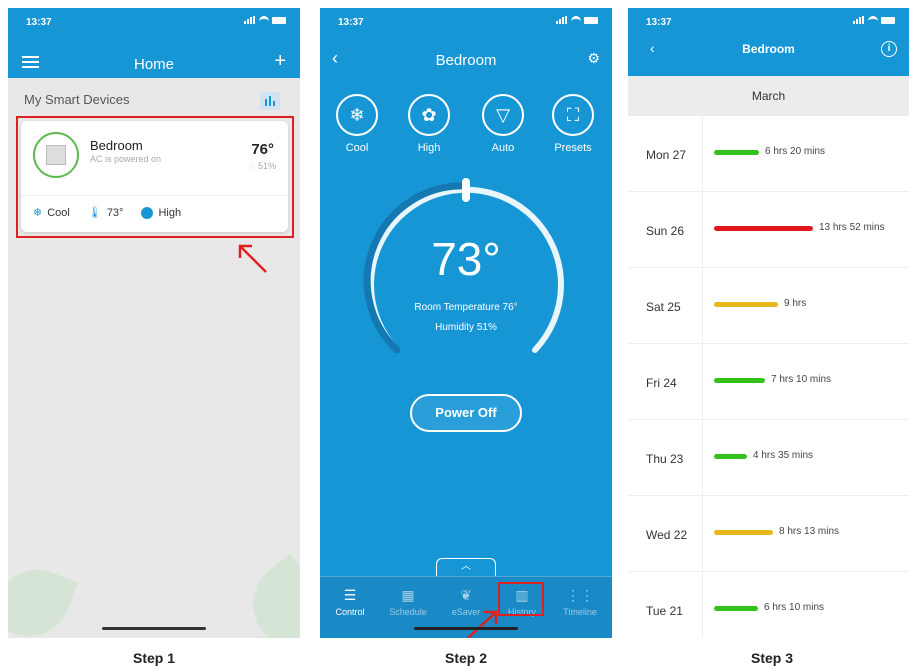  Describe the element at coordinates (465, 658) in the screenshot. I see `step-label-2: Step 2` at that location.